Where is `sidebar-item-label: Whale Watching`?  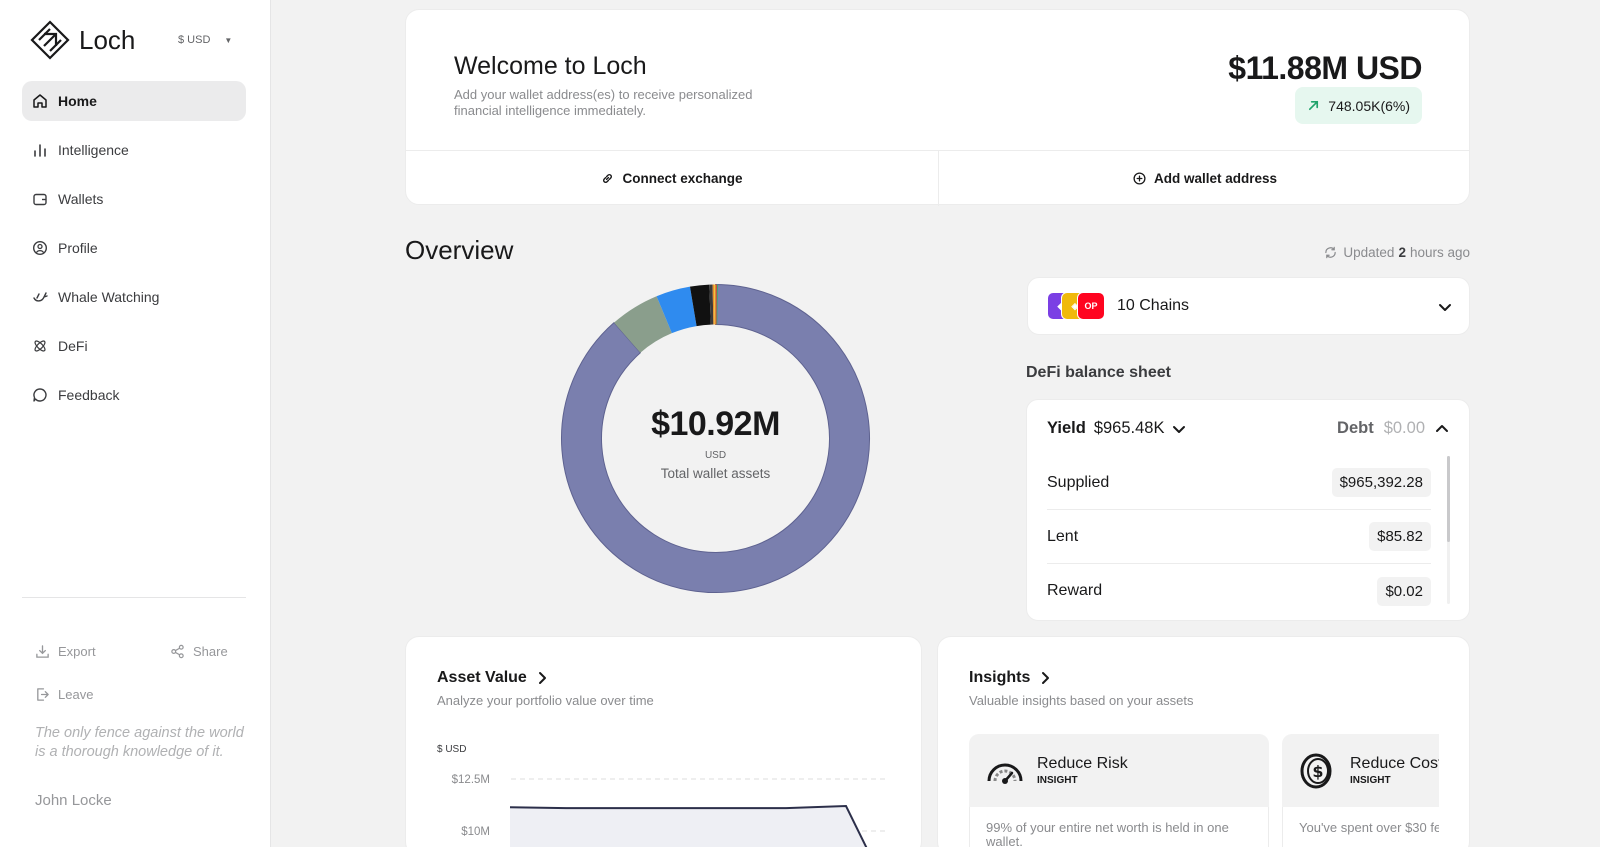
sidebar-item-label: Whale Watching is located at coordinates (109, 297).